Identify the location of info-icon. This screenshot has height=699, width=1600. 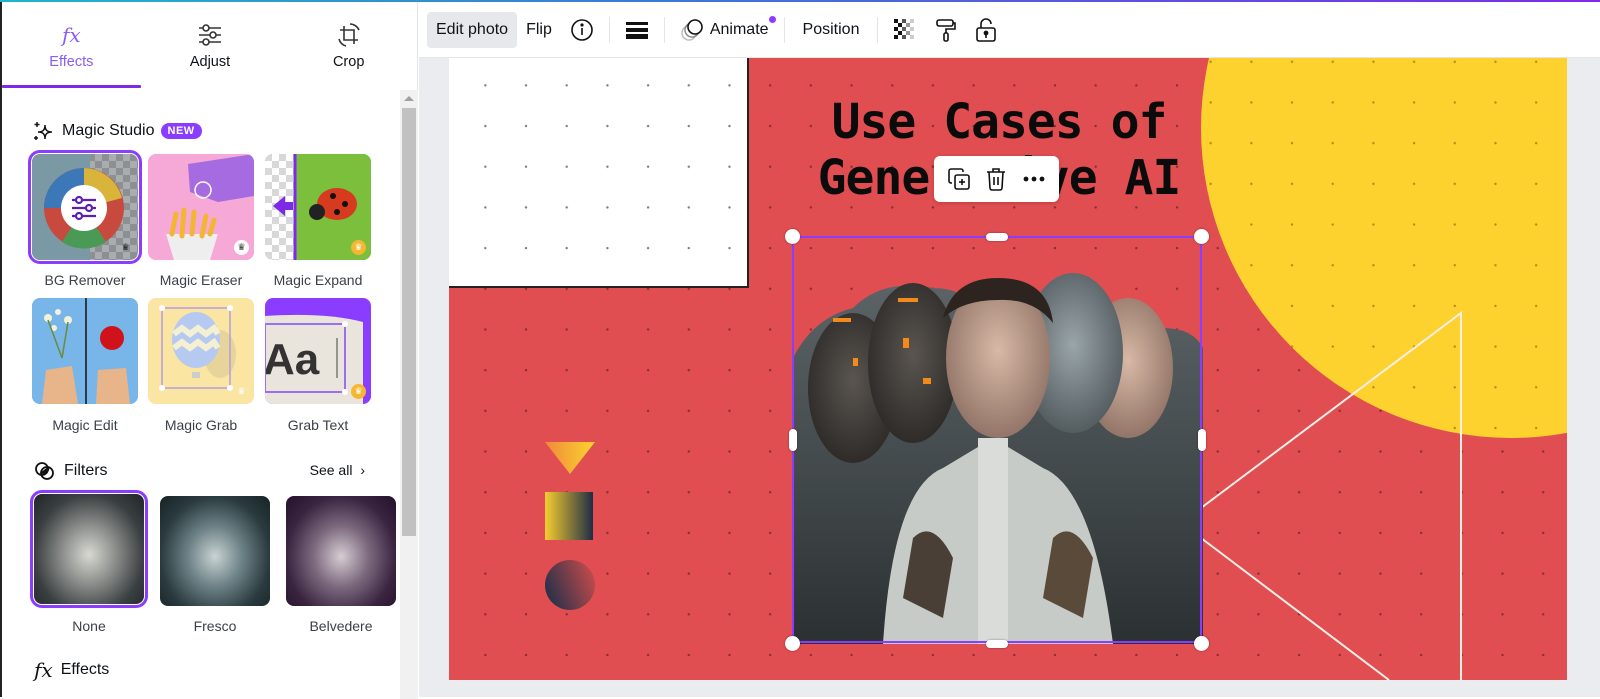
(582, 29).